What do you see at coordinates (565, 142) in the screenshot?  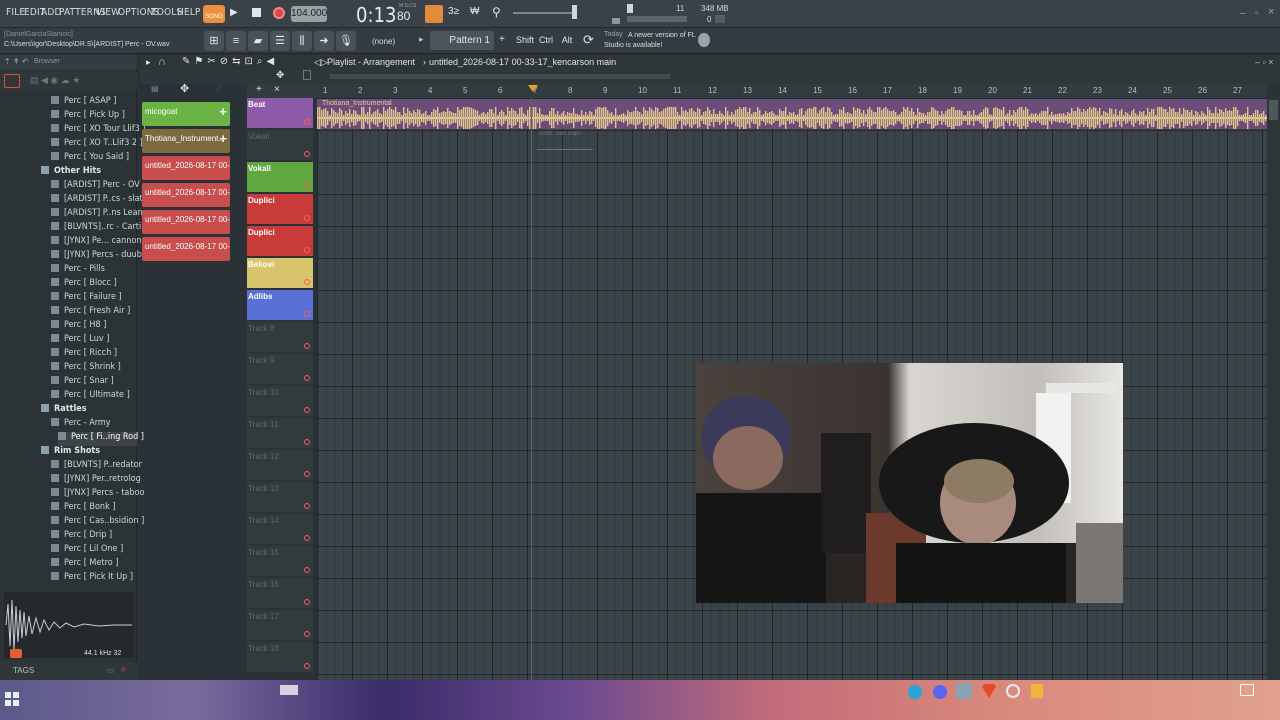 I see `vokali-clip: untitl...son main` at bounding box center [565, 142].